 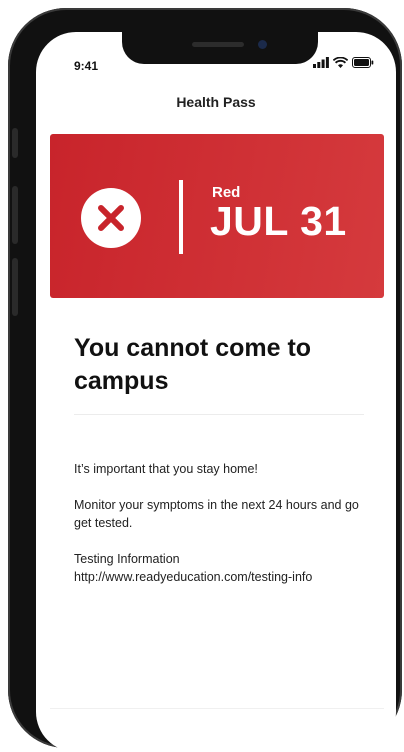 What do you see at coordinates (193, 364) in the screenshot?
I see `headline: You cannot come to campus` at bounding box center [193, 364].